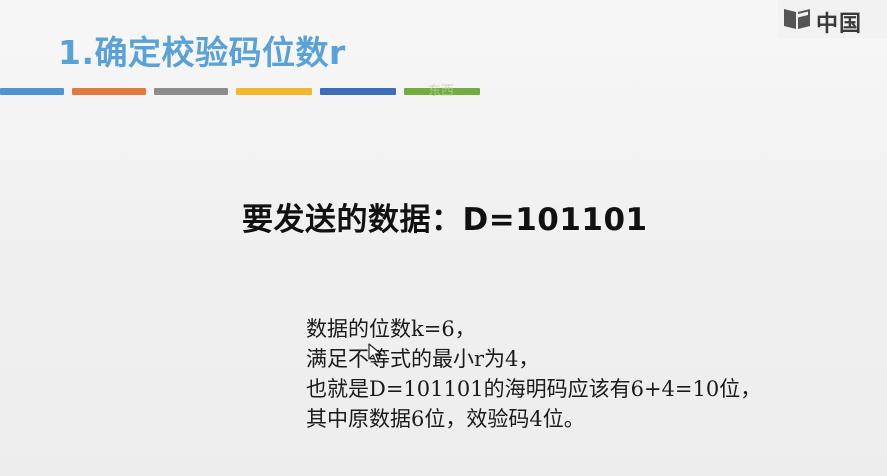  Describe the element at coordinates (839, 24) in the screenshot. I see `logo-text: 中国` at that location.